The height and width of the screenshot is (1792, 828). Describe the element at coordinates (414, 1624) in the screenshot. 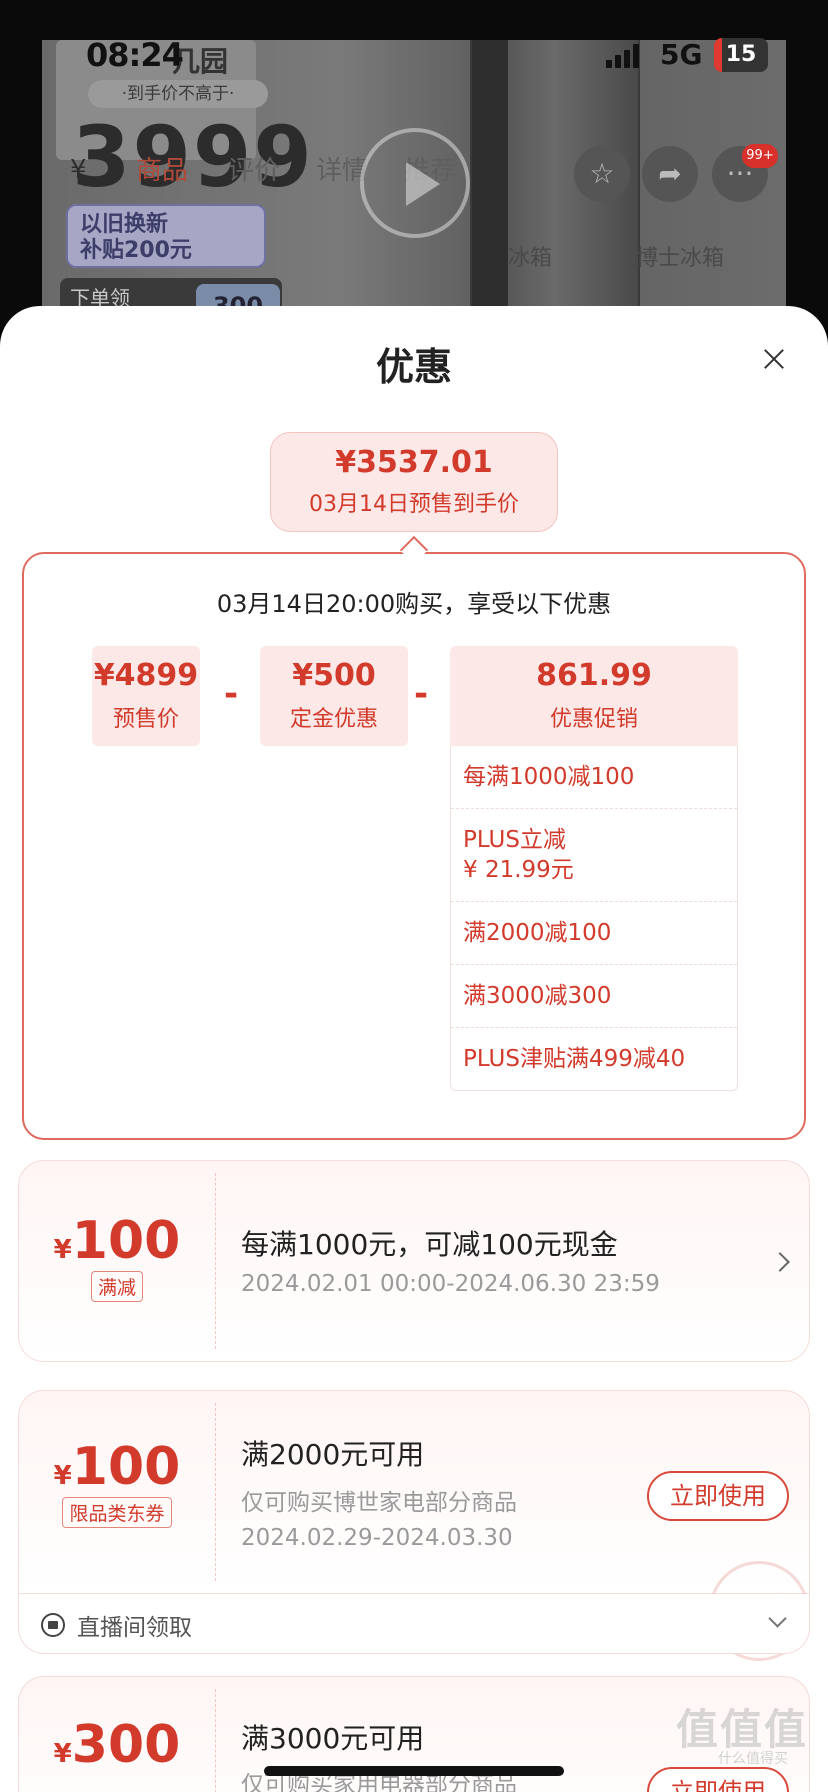

I see `live-room-claim-row: 直播间领取` at that location.